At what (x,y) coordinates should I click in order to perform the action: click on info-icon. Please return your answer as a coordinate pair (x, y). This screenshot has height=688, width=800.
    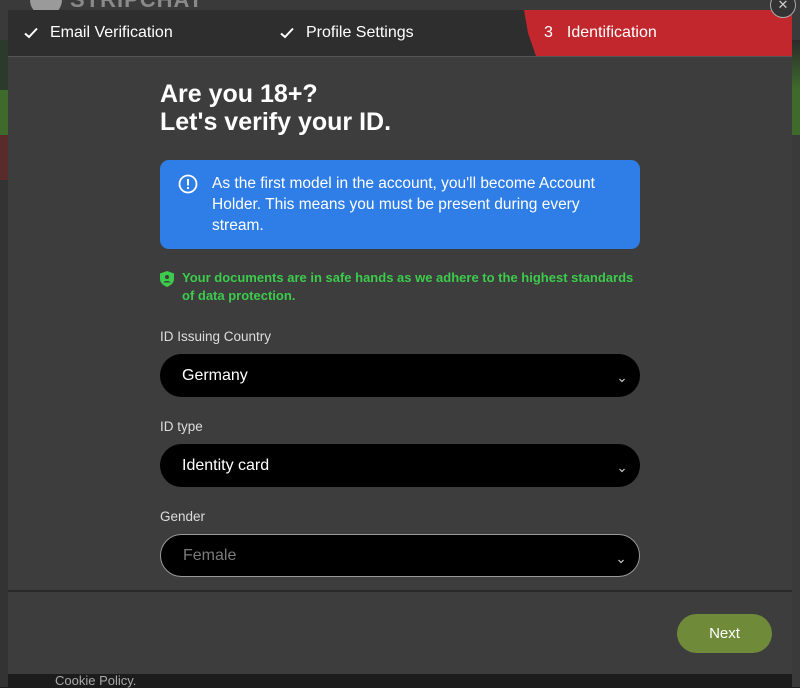
    Looking at the image, I should click on (188, 184).